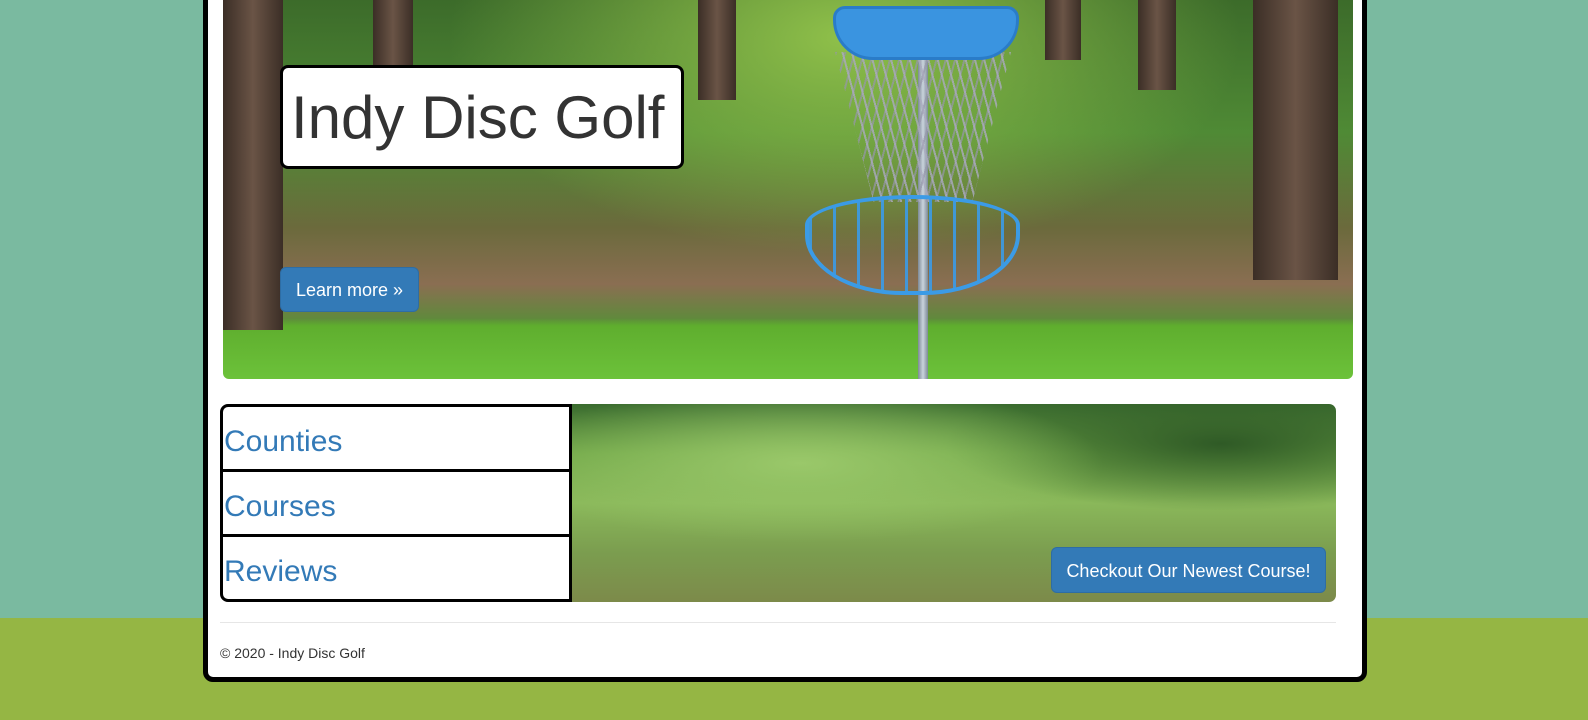 This screenshot has height=720, width=1588. What do you see at coordinates (396, 439) in the screenshot?
I see `nav-link-counties: Counties` at bounding box center [396, 439].